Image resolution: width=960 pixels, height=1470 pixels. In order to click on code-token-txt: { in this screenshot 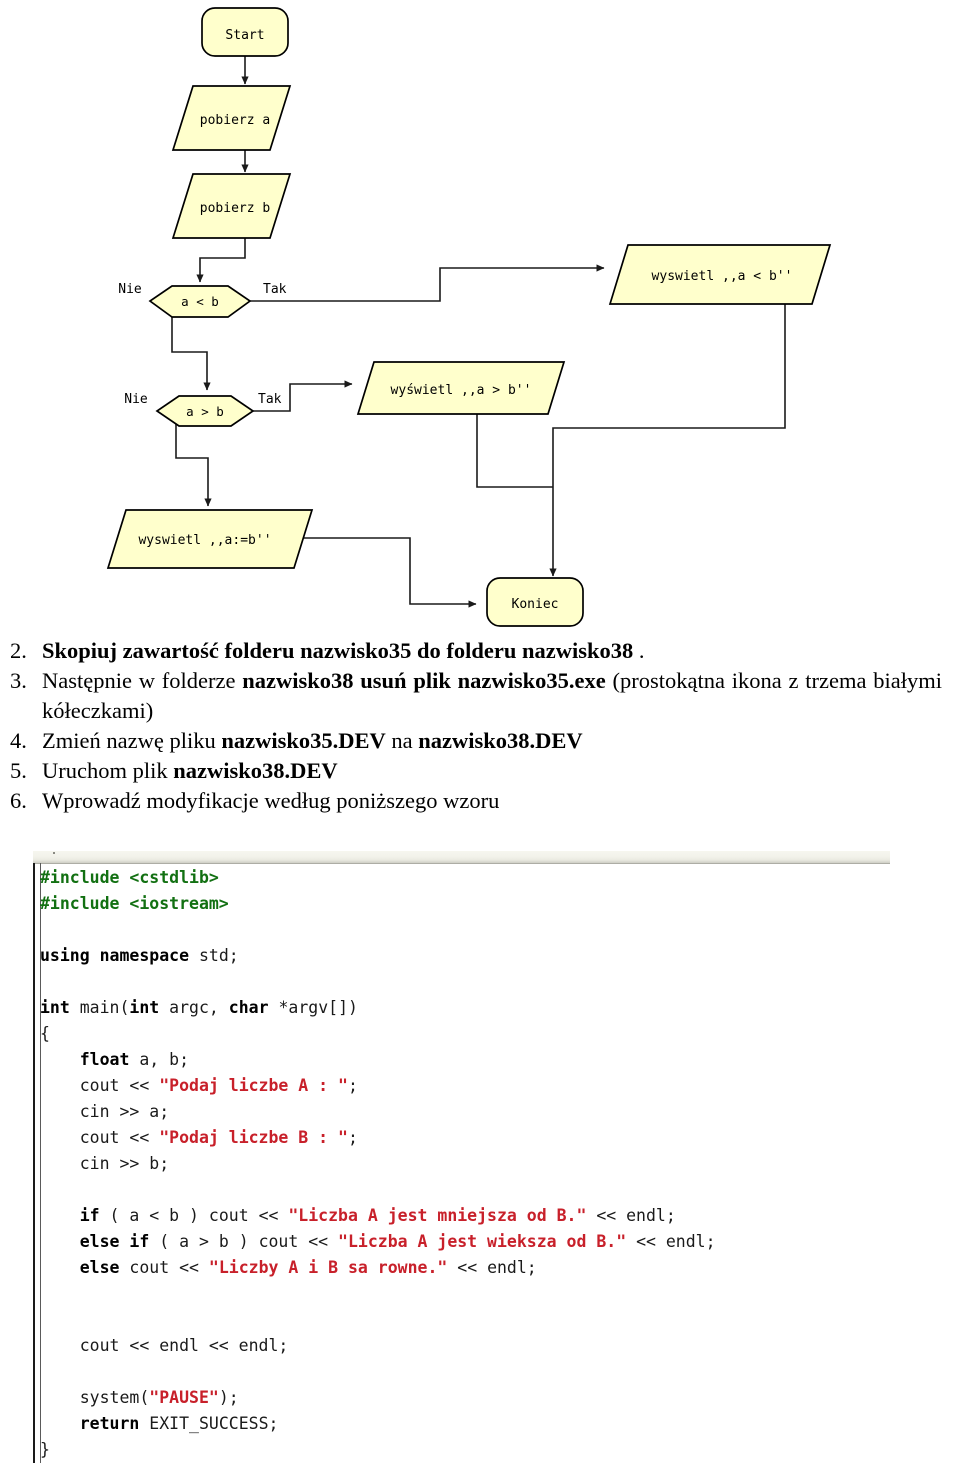, I will do `click(45, 1033)`.